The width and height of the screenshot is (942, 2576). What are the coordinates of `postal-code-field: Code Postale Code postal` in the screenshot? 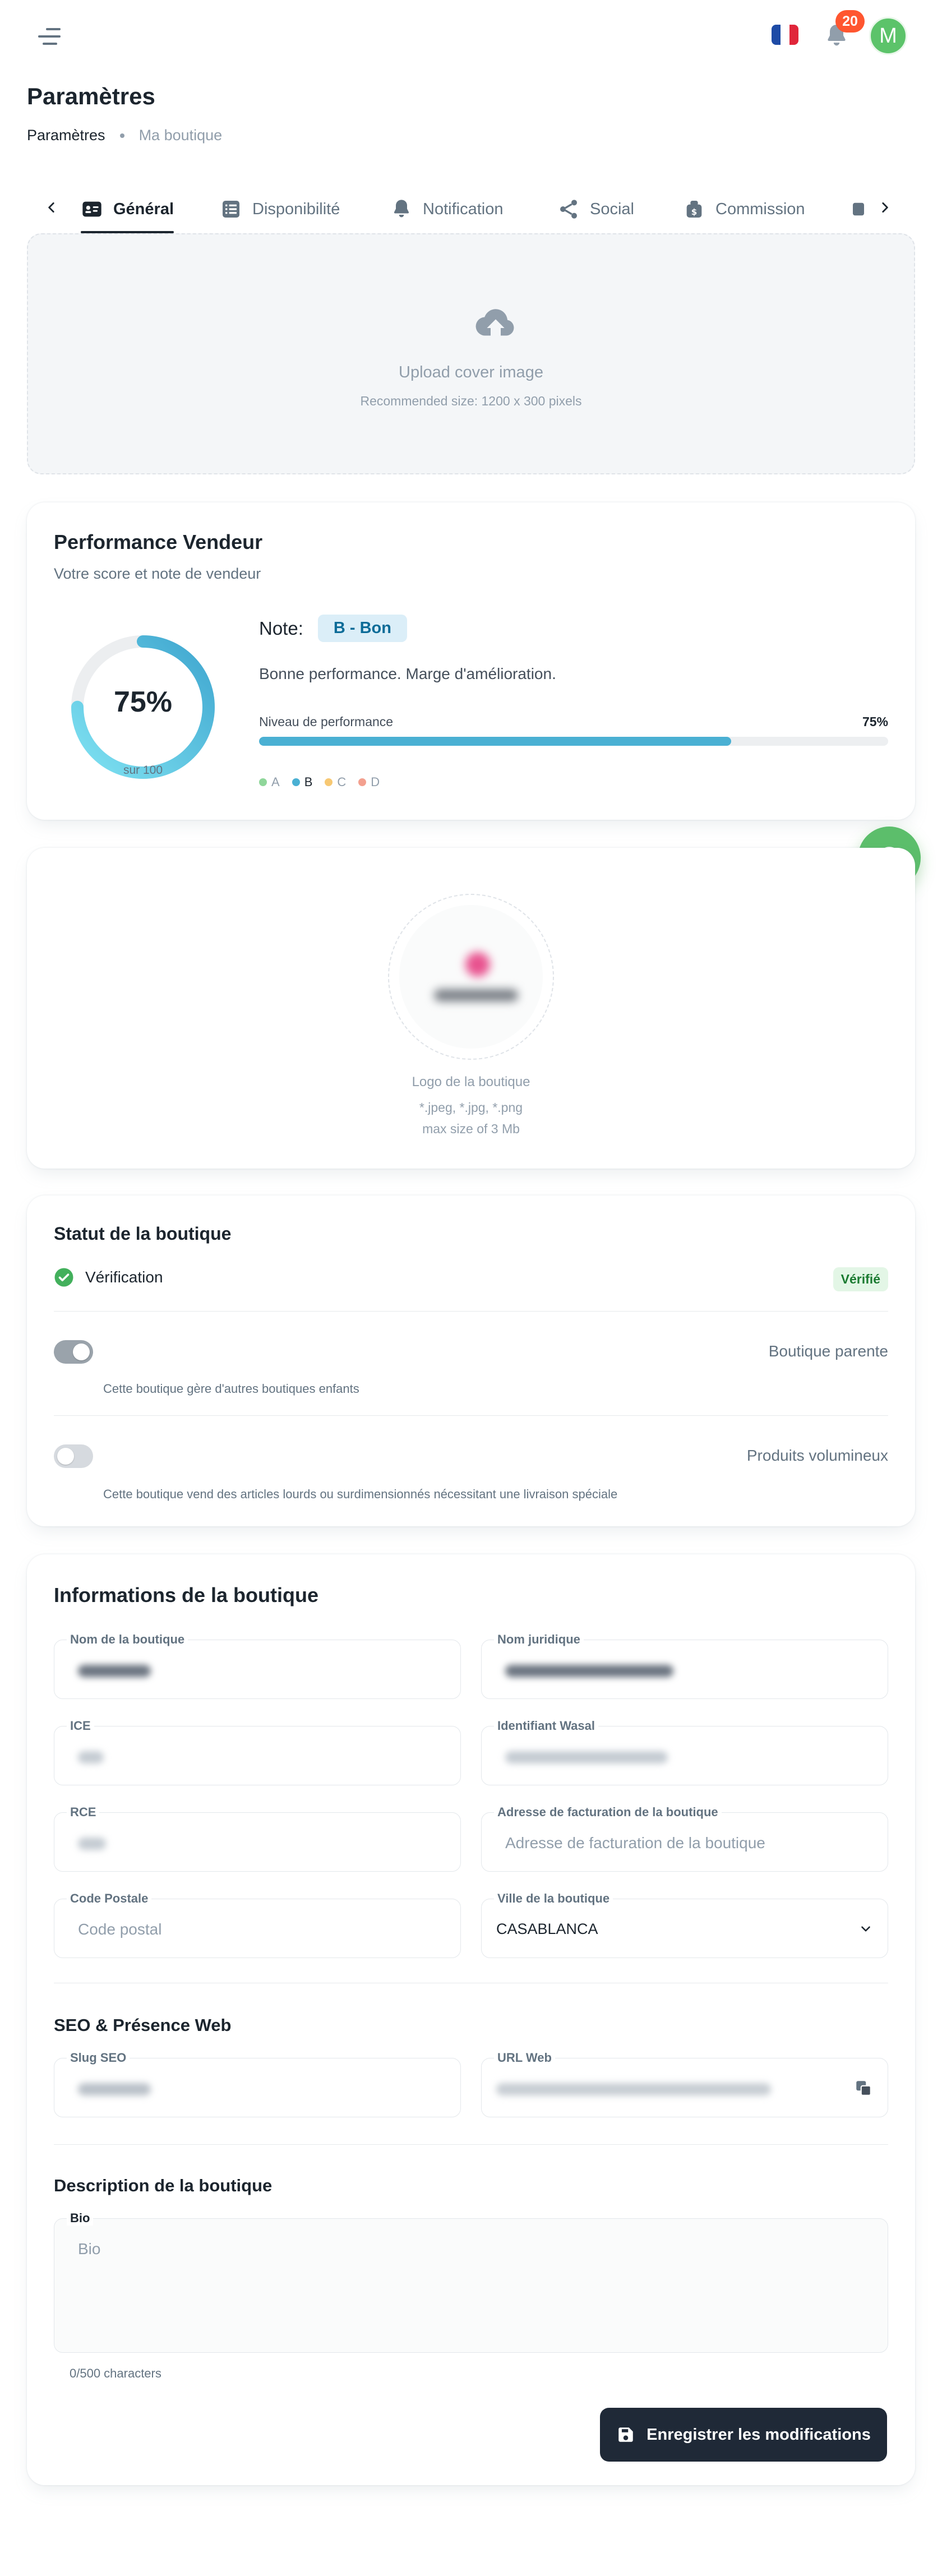 It's located at (257, 1925).